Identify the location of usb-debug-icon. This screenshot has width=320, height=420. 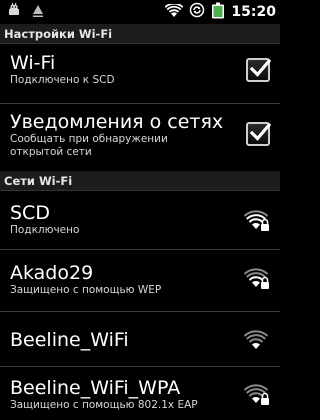
(14, 12).